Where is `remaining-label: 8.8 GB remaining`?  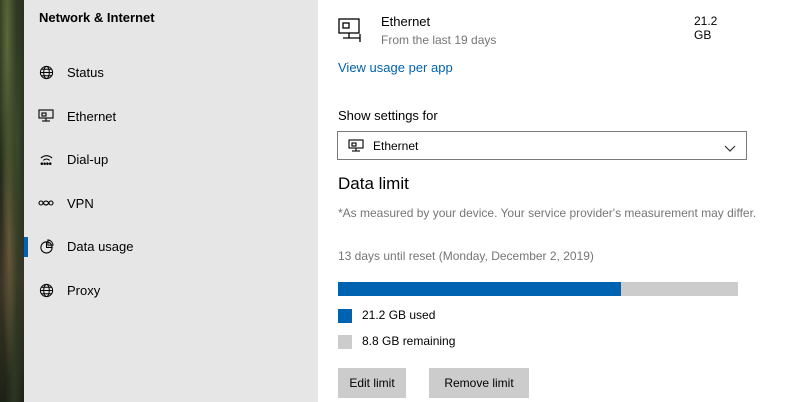
remaining-label: 8.8 GB remaining is located at coordinates (409, 341).